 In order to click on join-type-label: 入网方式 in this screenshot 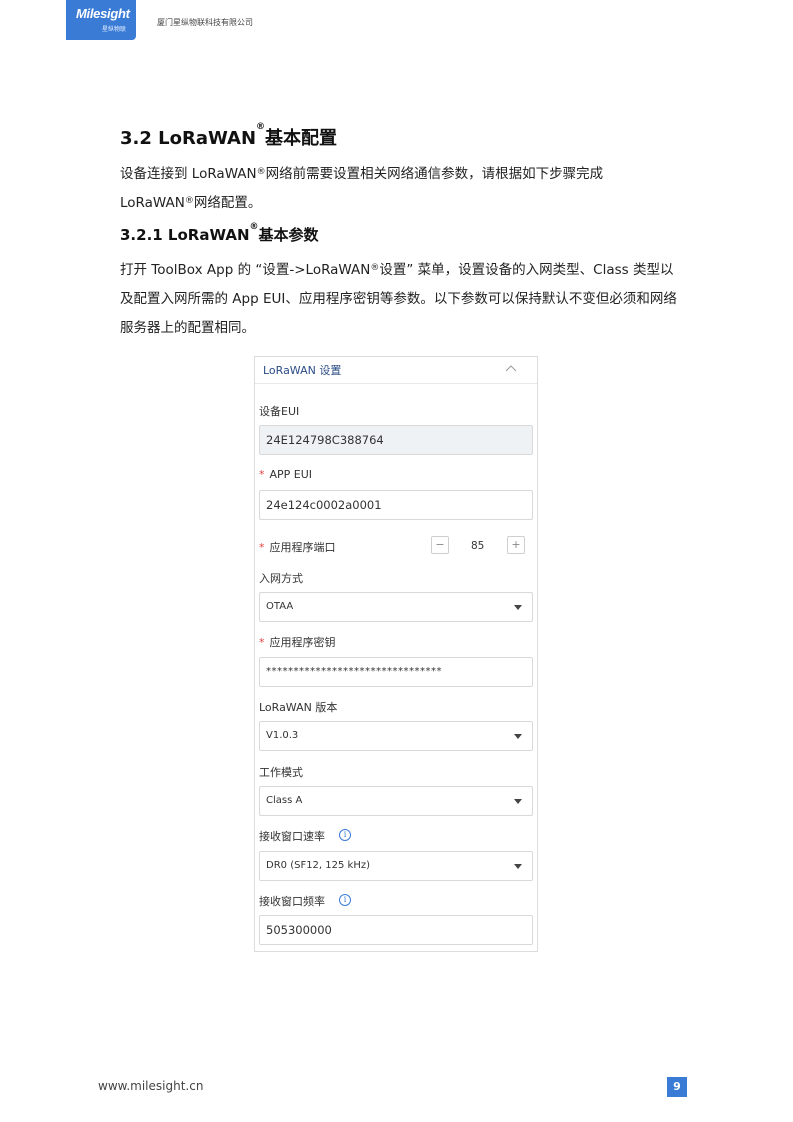, I will do `click(281, 578)`.